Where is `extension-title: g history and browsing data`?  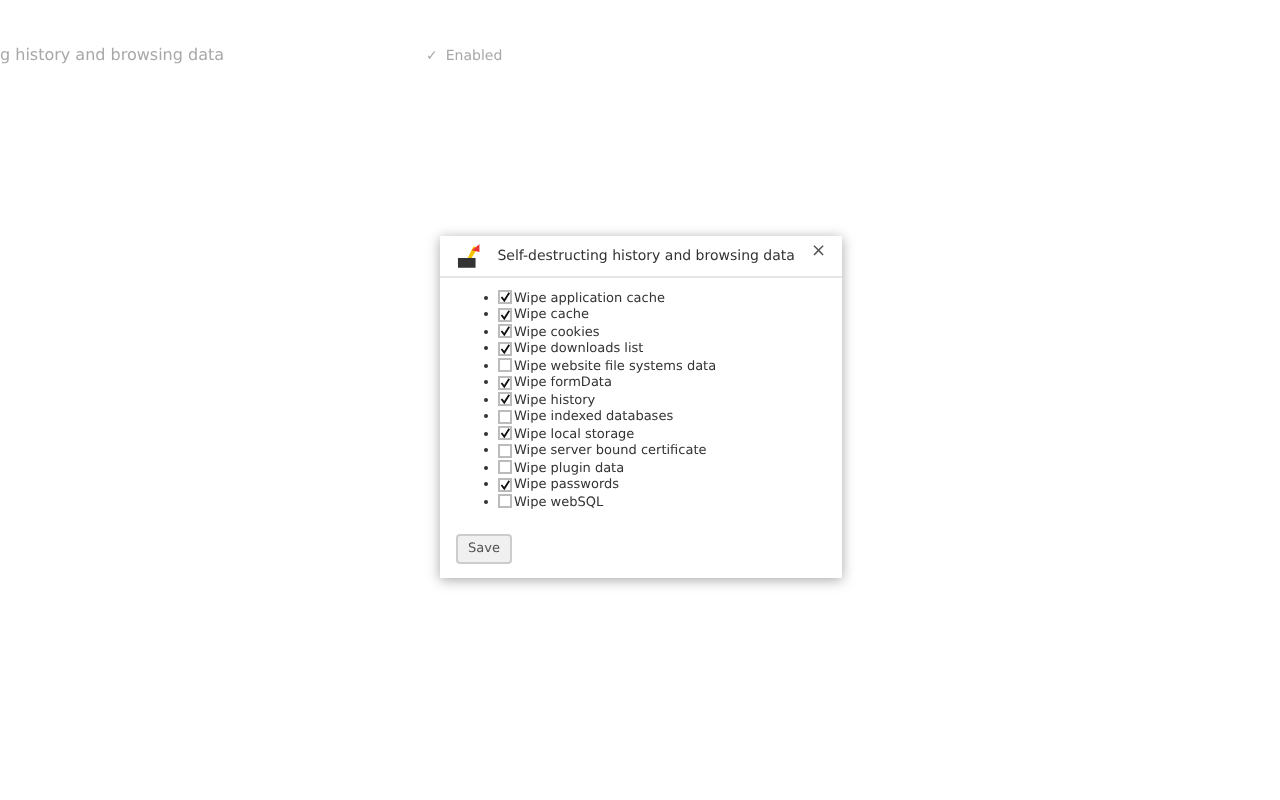
extension-title: g history and browsing data is located at coordinates (112, 56).